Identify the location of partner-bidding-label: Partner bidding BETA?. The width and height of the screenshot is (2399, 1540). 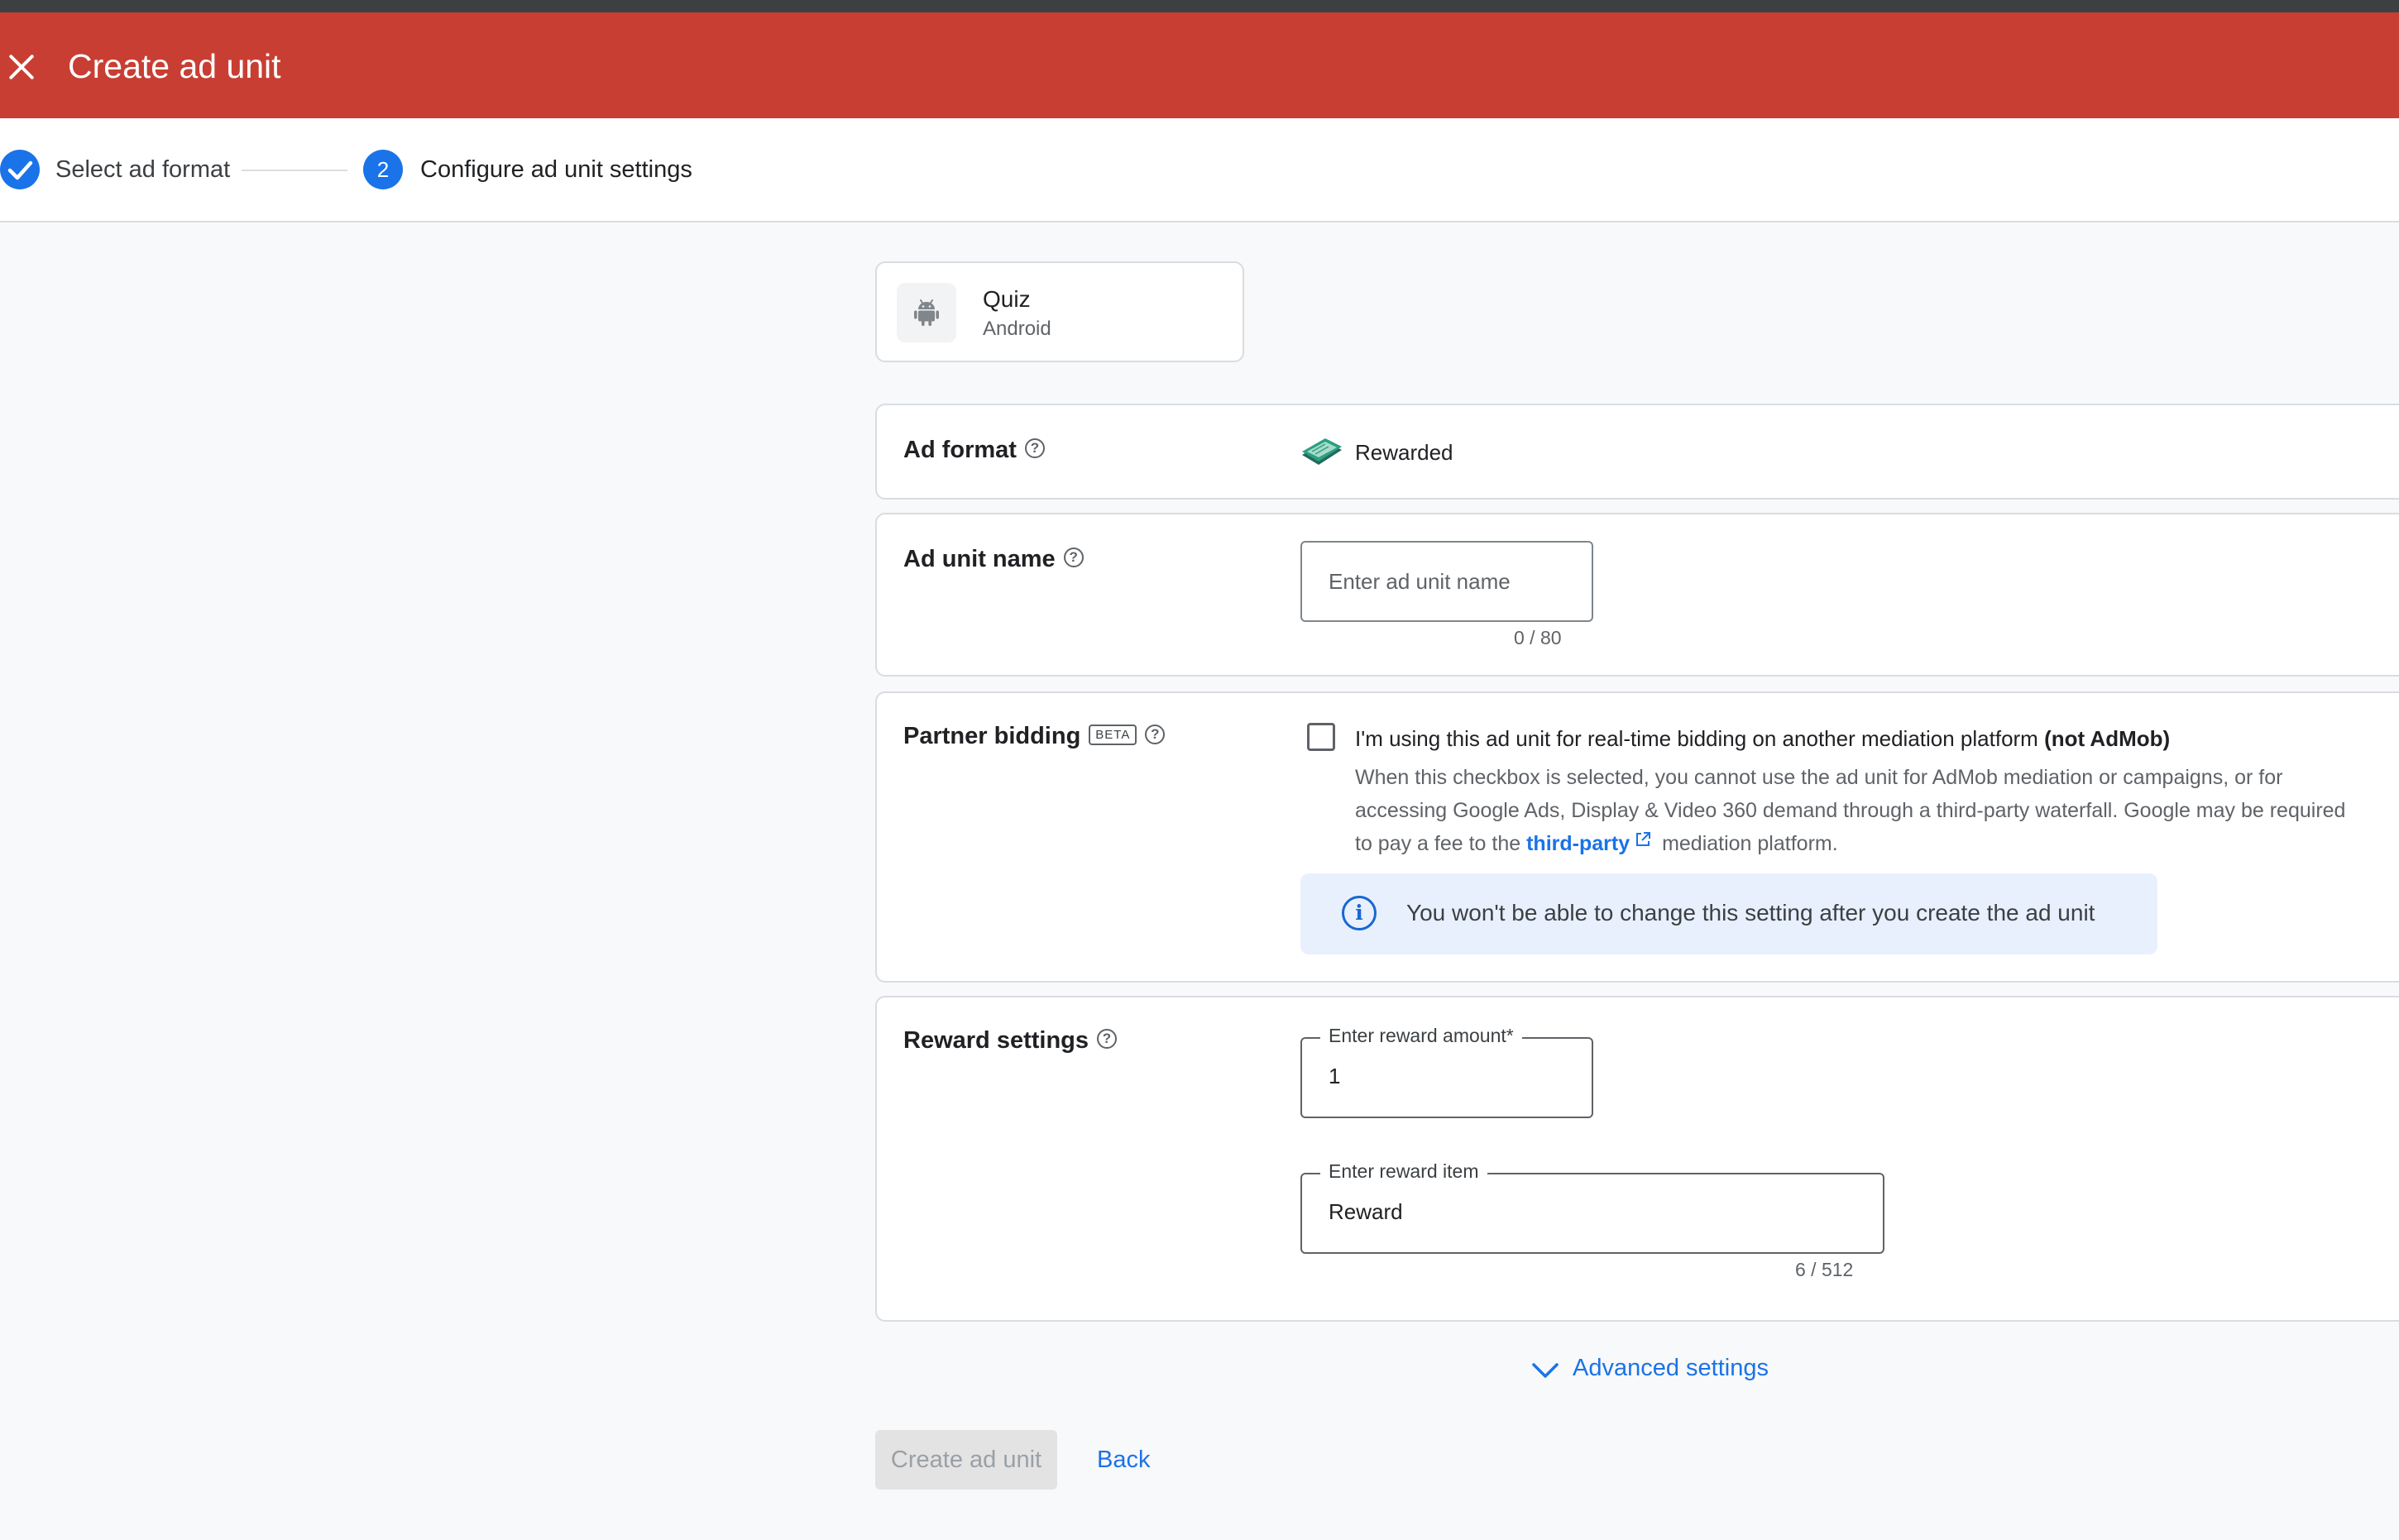
(1034, 736).